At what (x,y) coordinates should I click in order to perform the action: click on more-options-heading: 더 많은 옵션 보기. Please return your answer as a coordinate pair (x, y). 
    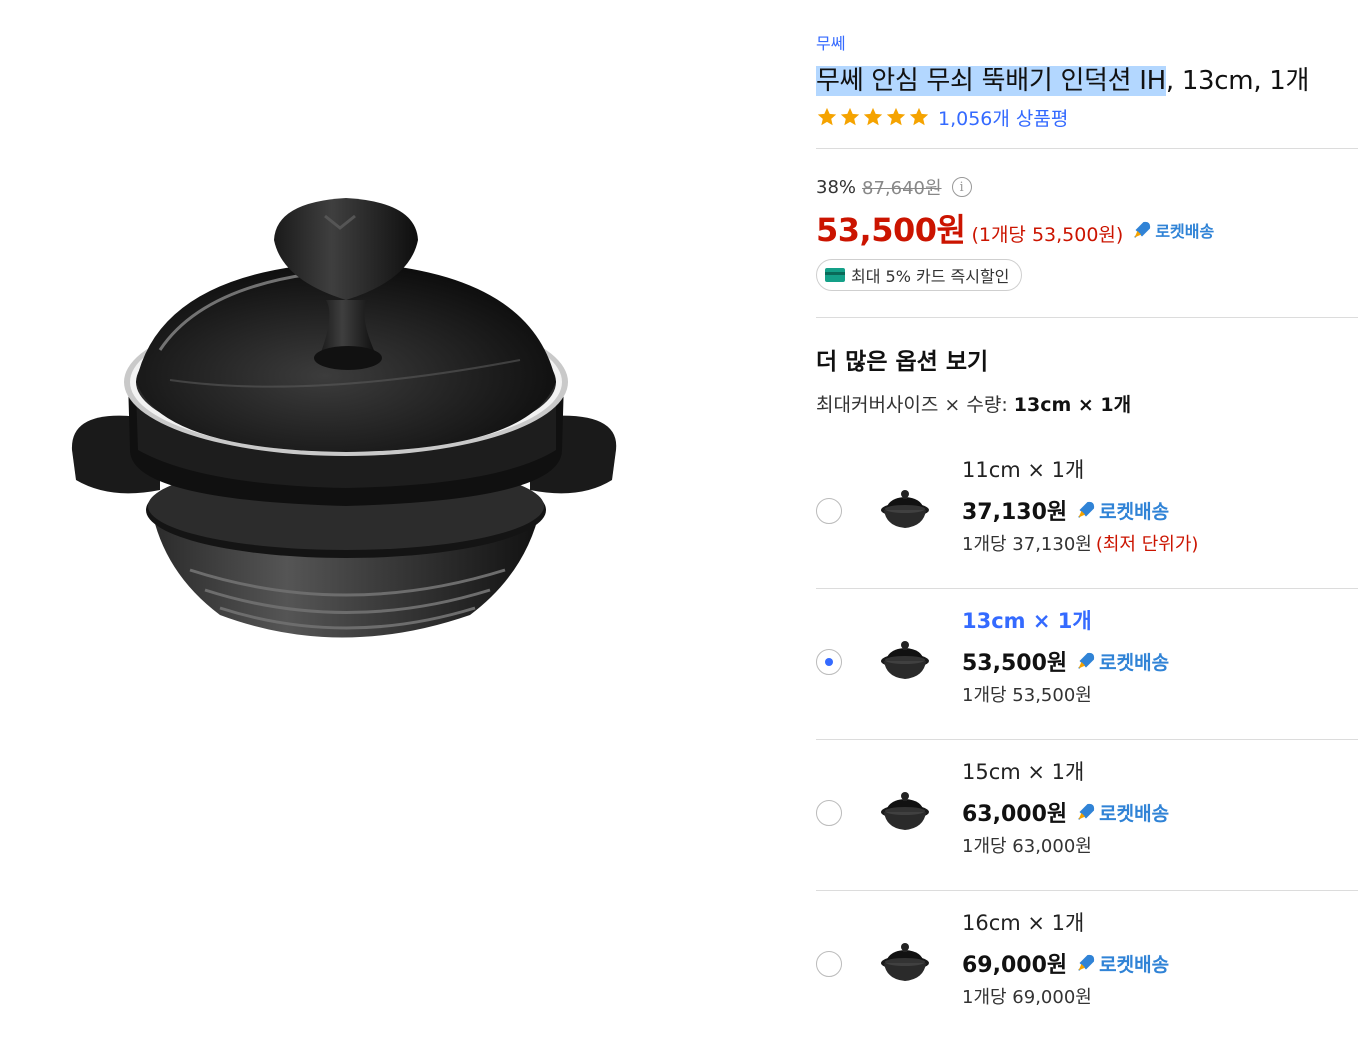
    Looking at the image, I should click on (902, 362).